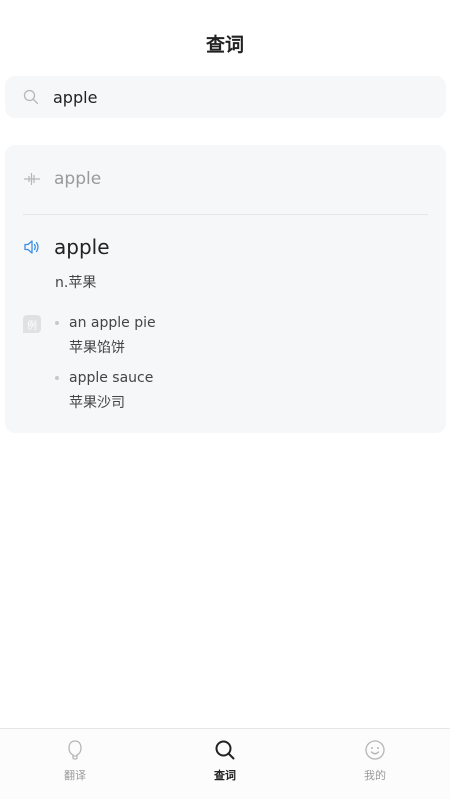 The height and width of the screenshot is (799, 450). Describe the element at coordinates (104, 390) in the screenshot. I see `example-item: apple sauce 苹果沙司` at that location.